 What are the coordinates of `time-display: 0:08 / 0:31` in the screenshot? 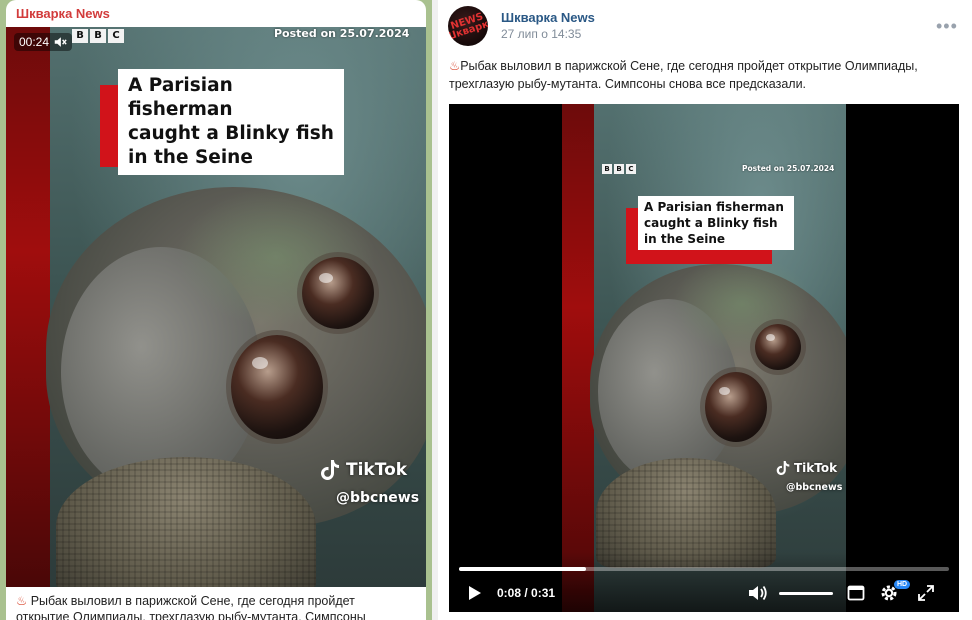 It's located at (526, 593).